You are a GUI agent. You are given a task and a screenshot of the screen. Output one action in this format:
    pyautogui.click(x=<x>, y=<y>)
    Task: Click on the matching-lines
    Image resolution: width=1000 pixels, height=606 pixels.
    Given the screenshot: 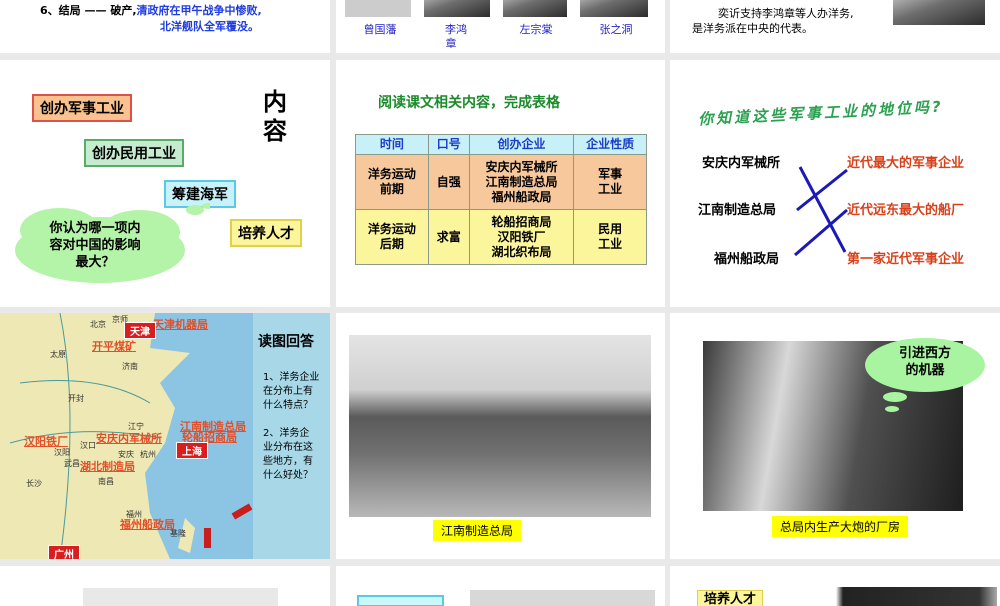 What is the action you would take?
    pyautogui.click(x=821, y=211)
    